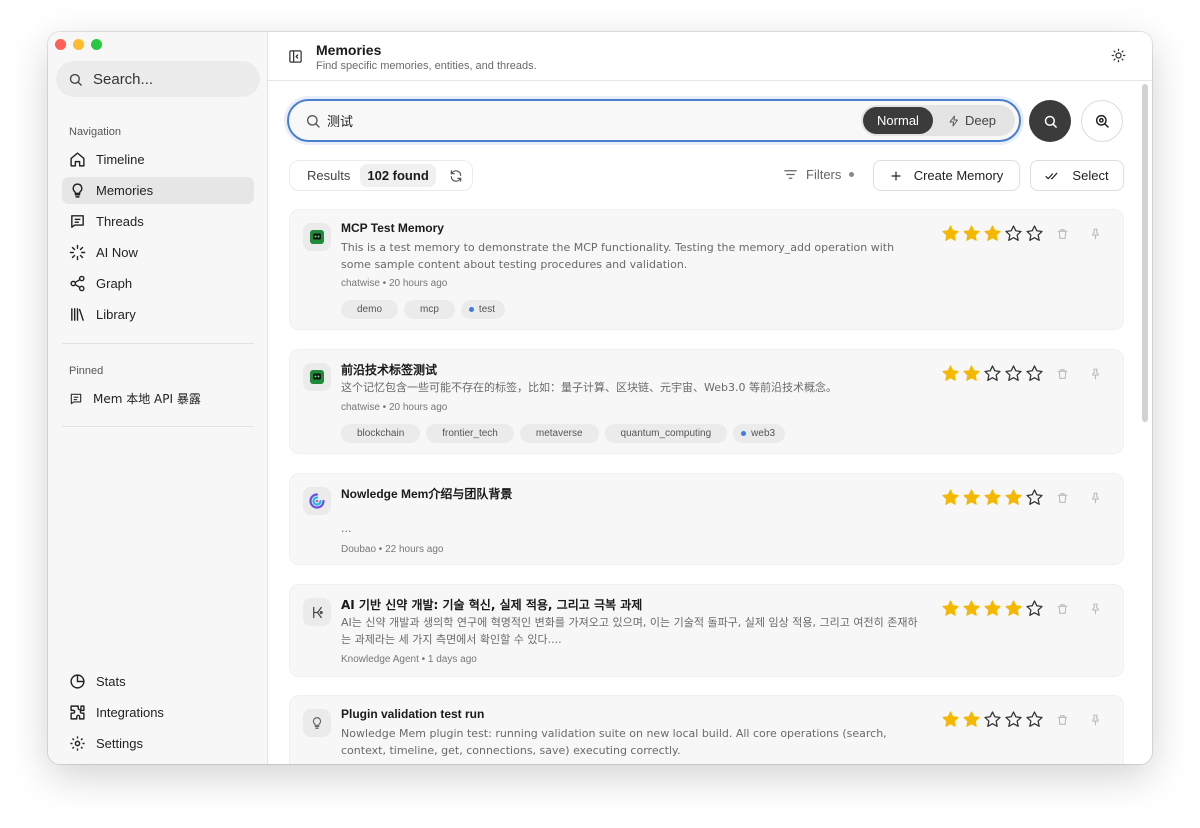 Image resolution: width=1200 pixels, height=828 pixels. I want to click on memory-title: 前沿技术标签测试, so click(389, 369).